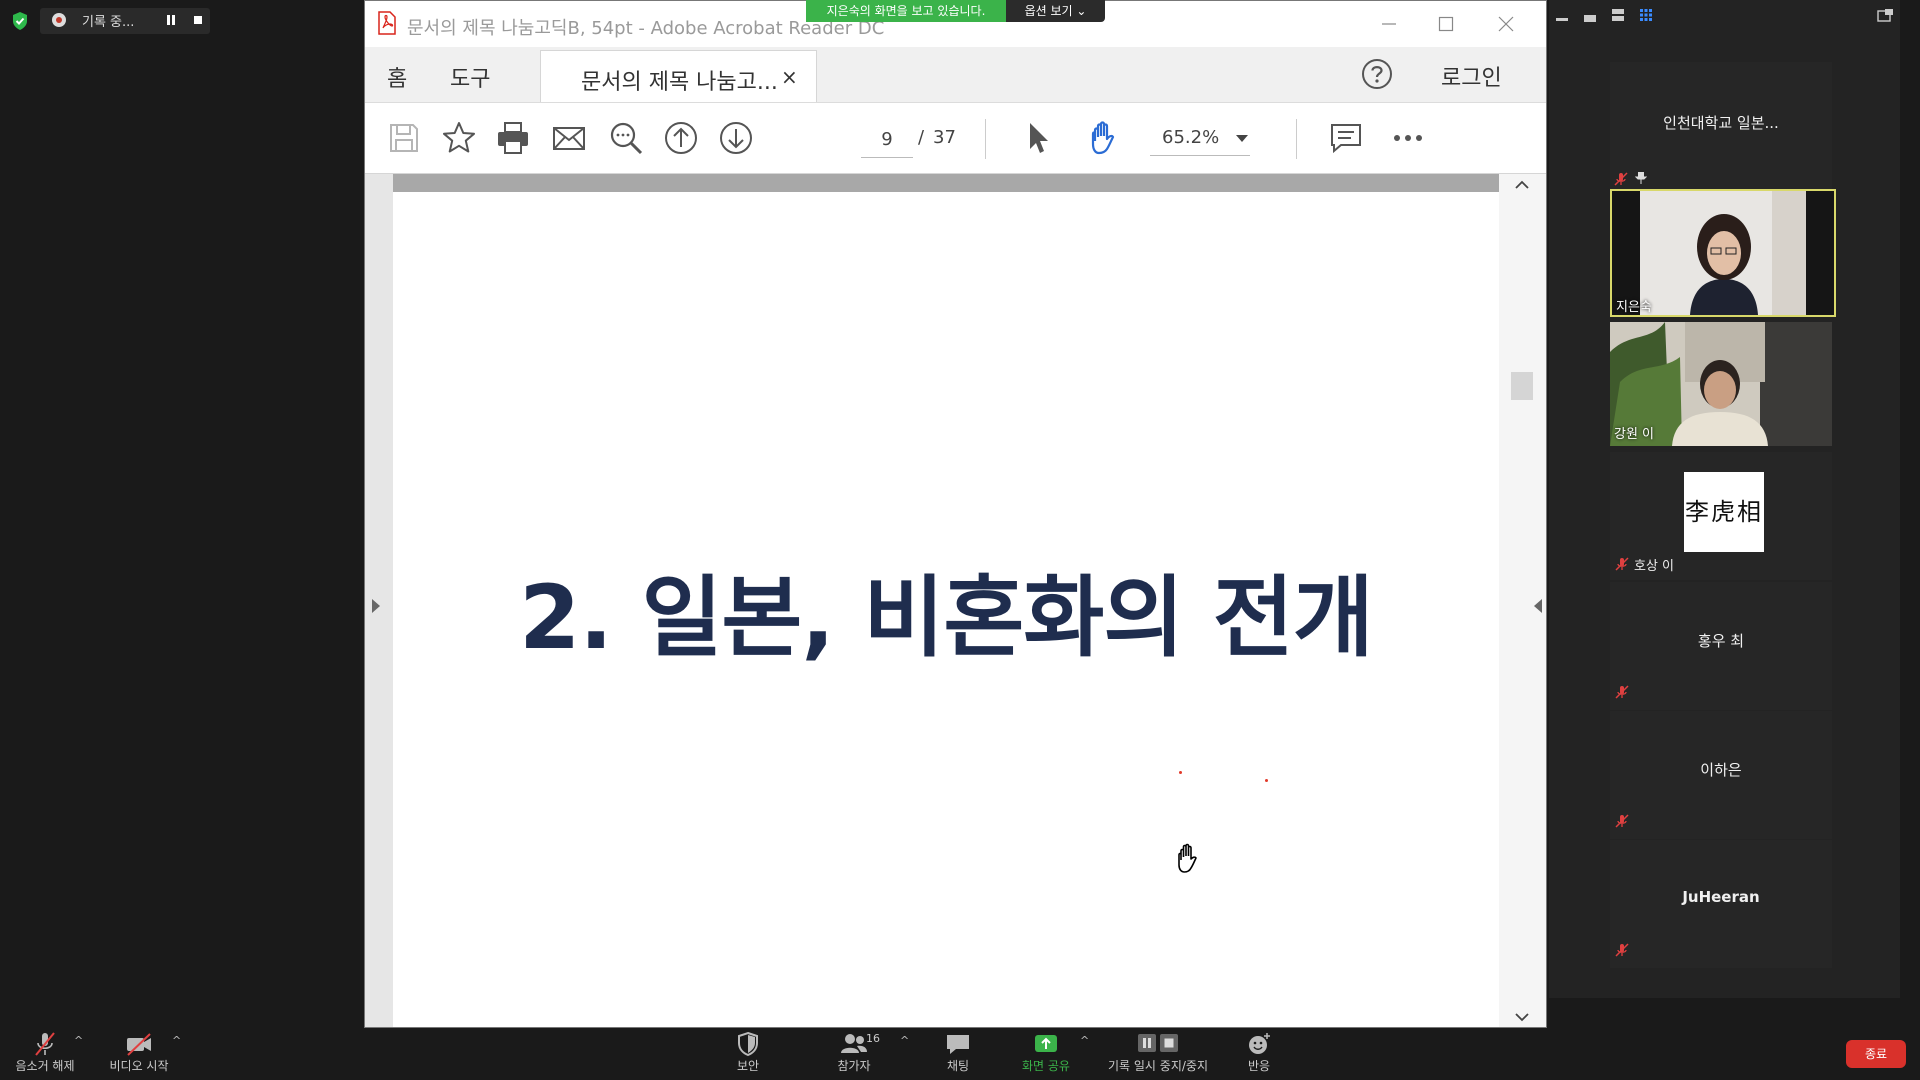 This screenshot has width=1920, height=1080. What do you see at coordinates (1446, 24) in the screenshot?
I see `maximize-button` at bounding box center [1446, 24].